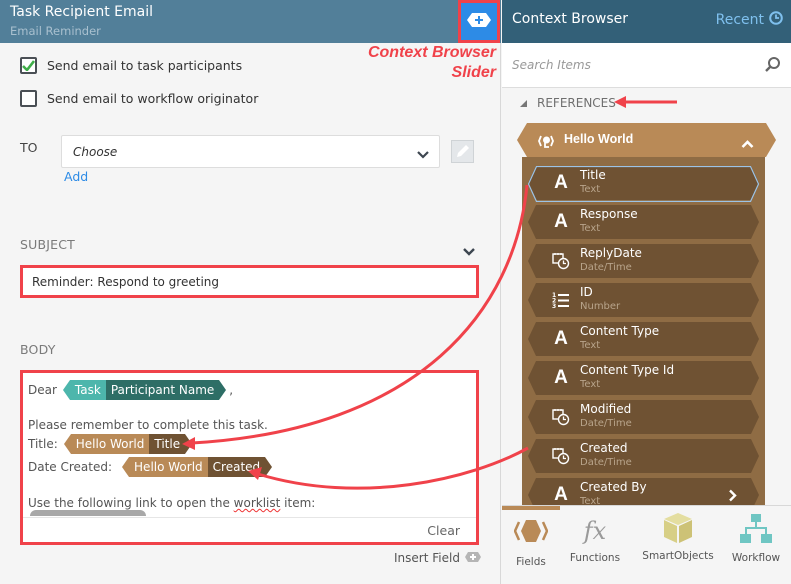 The image size is (791, 584). Describe the element at coordinates (250, 21) in the screenshot. I see `panel-header: Task Recipient Email Email Reminder` at that location.